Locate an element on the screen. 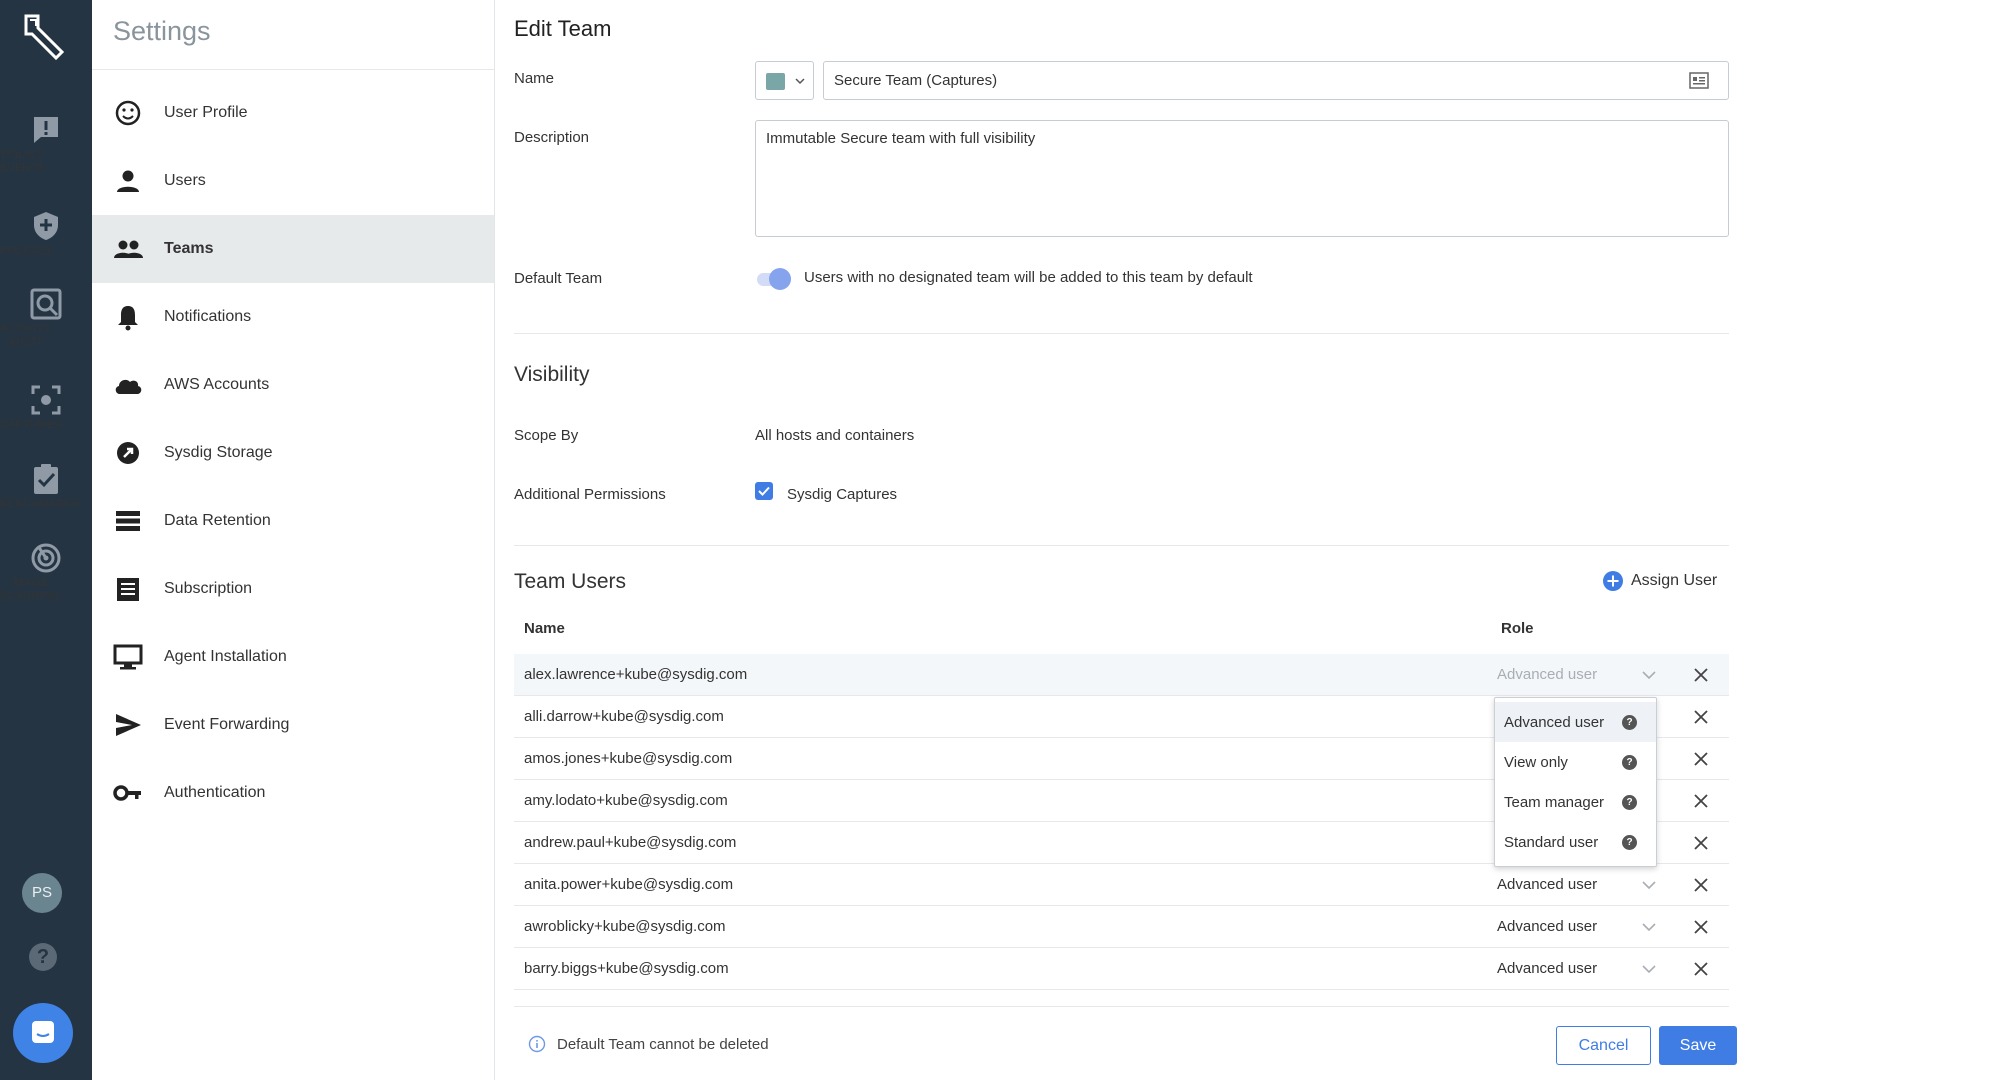 This screenshot has height=1080, width=1999. nav-policy-events: POLICY EVENTS is located at coordinates (46, 143).